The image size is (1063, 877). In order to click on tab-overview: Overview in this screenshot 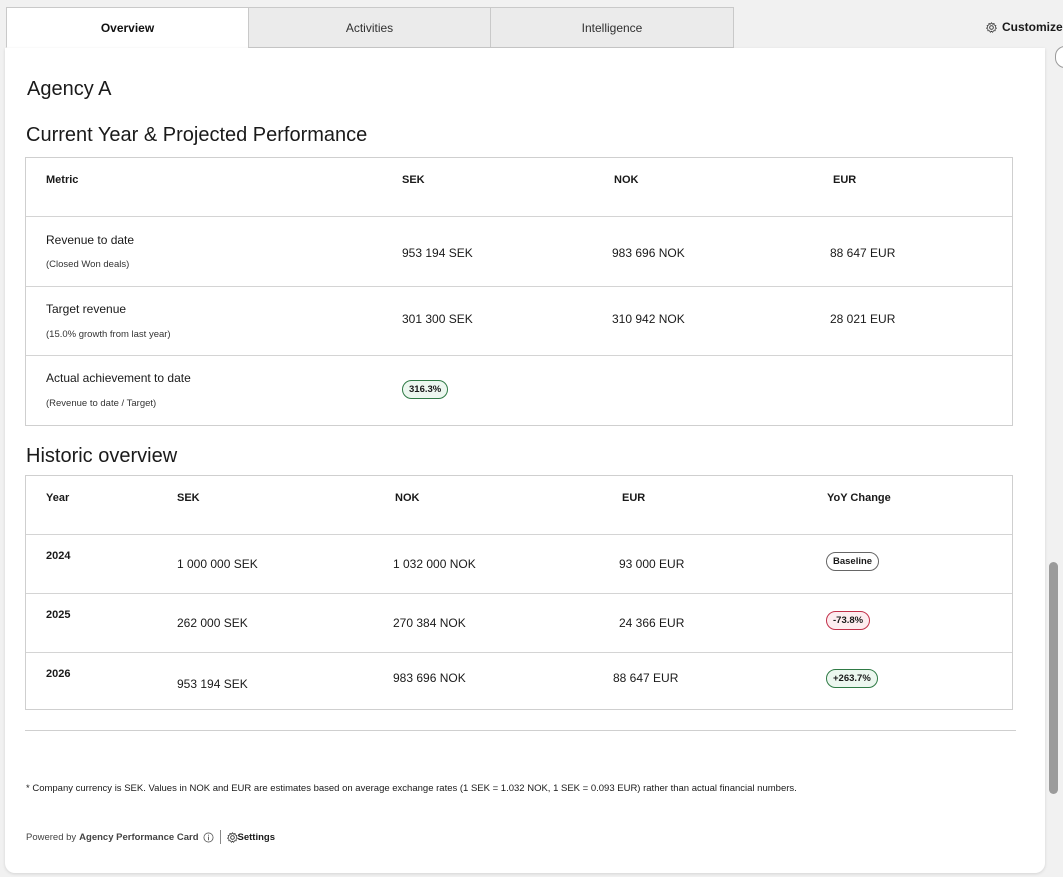, I will do `click(127, 27)`.